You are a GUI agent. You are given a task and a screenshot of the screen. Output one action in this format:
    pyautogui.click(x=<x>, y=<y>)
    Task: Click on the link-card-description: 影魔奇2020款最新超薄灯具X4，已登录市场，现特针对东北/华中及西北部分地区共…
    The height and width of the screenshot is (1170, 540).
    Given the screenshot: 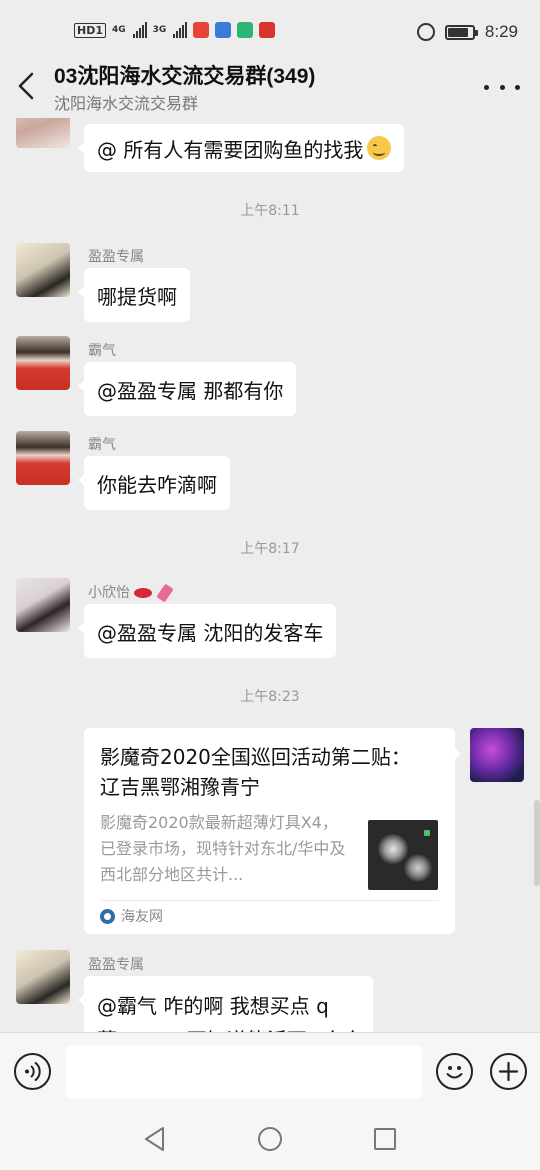 What is the action you would take?
    pyautogui.click(x=223, y=848)
    